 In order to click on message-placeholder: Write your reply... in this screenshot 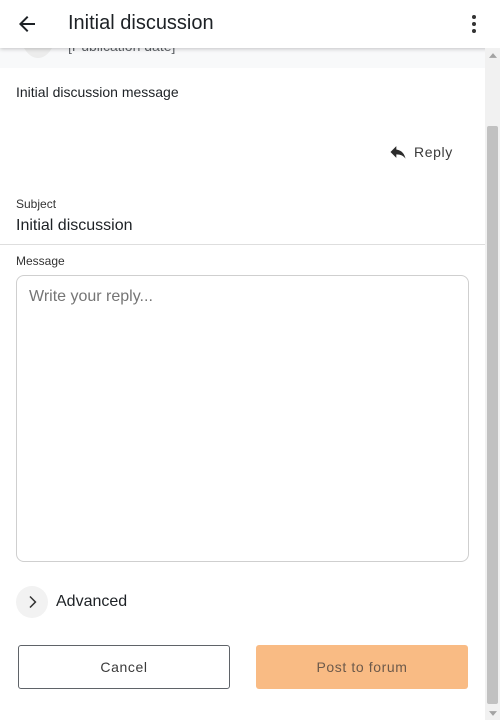, I will do `click(91, 296)`.